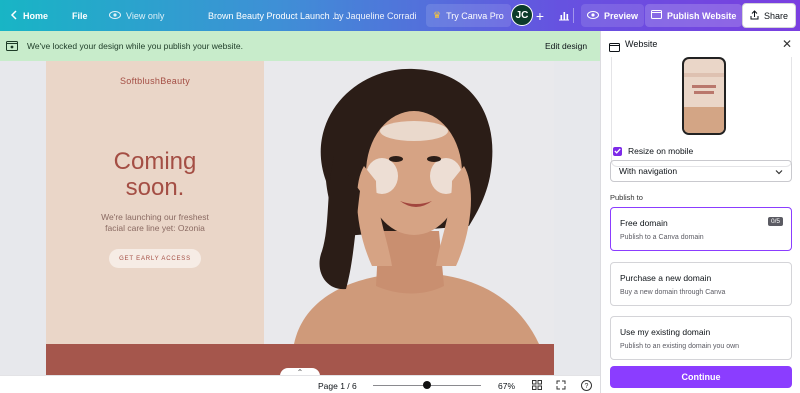 This screenshot has width=800, height=393. I want to click on usage-badge: 0/5, so click(775, 221).